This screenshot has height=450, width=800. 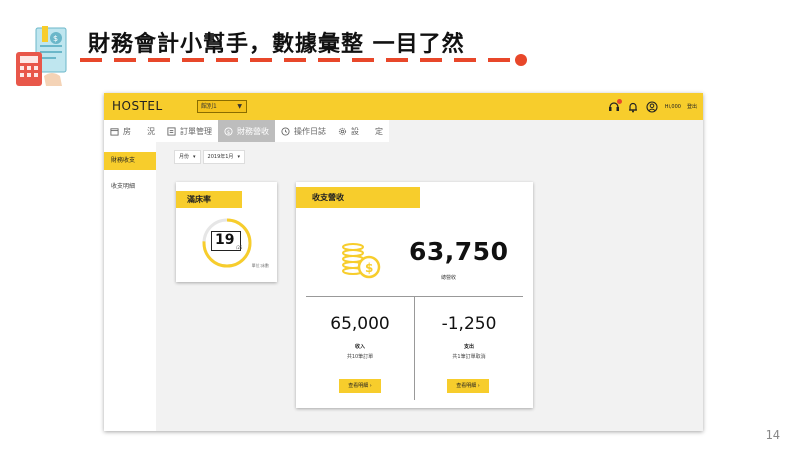 What do you see at coordinates (209, 106) in the screenshot?
I see `branch-select-value: 館別1` at bounding box center [209, 106].